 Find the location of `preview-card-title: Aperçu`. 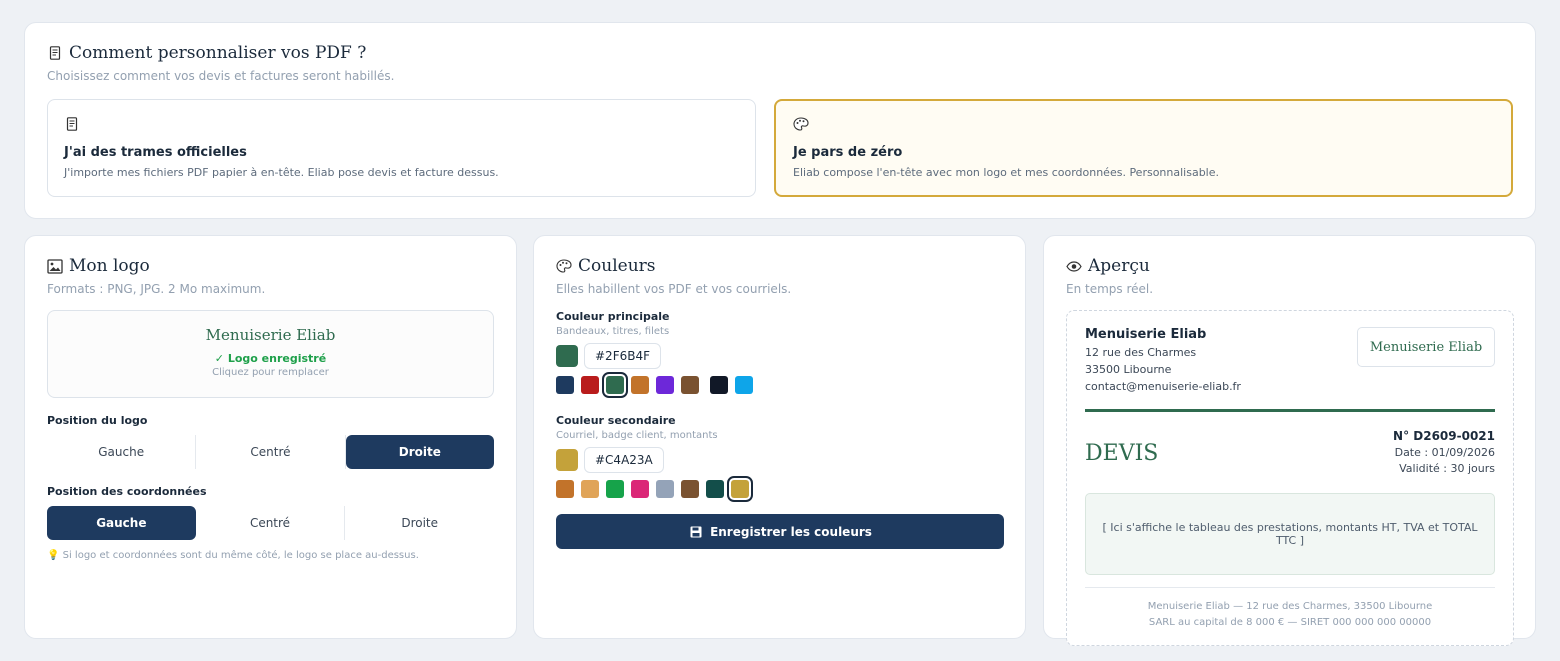

preview-card-title: Aperçu is located at coordinates (1289, 266).